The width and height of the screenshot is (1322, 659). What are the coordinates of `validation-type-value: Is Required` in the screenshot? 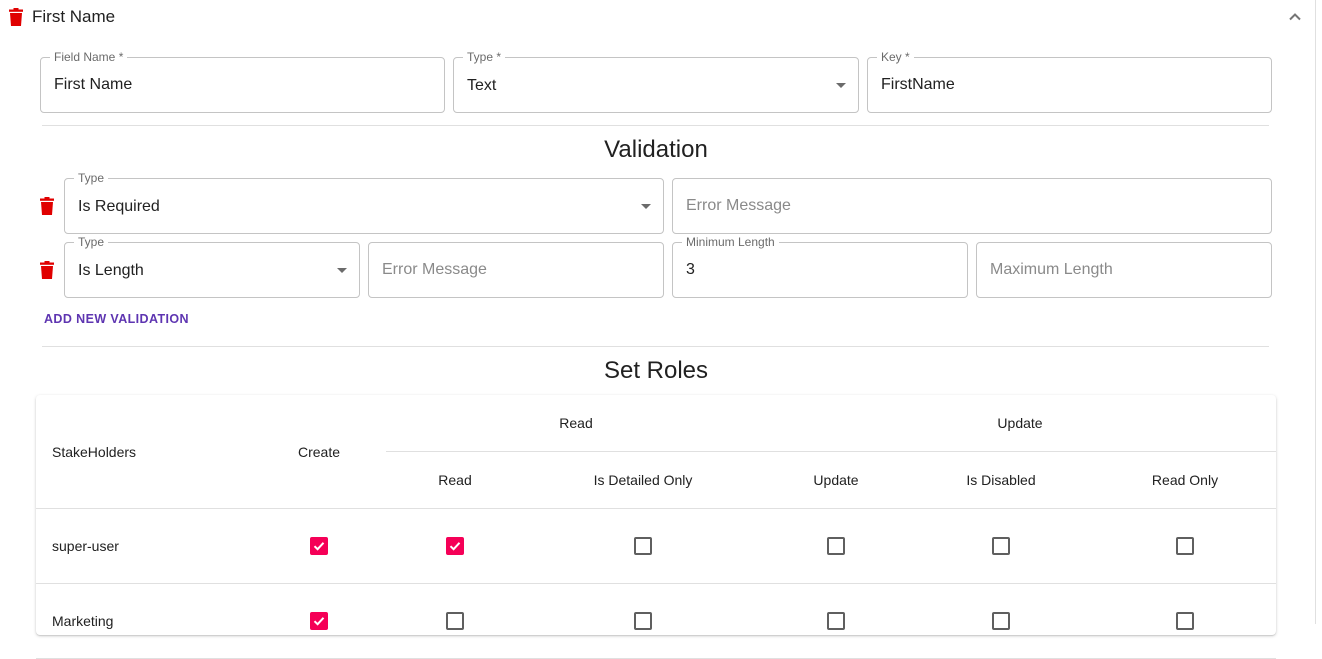 It's located at (119, 206).